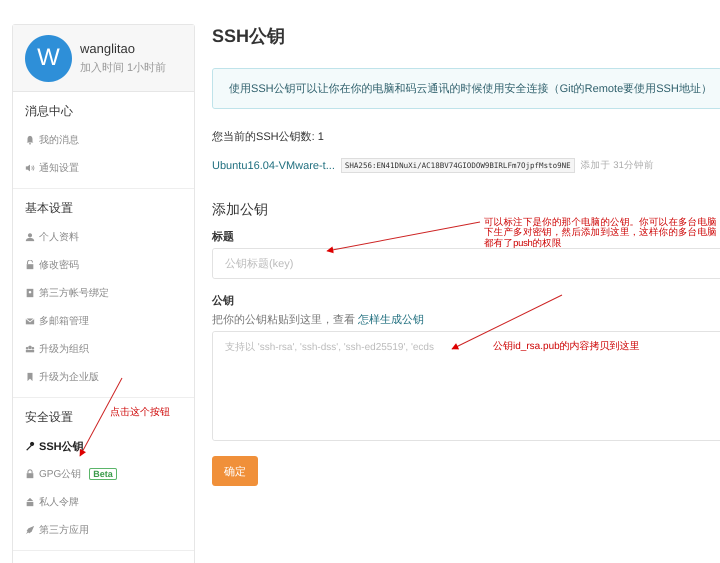 Image resolution: width=720 pixels, height=563 pixels. I want to click on help-link: 怎样生成公钥, so click(391, 320).